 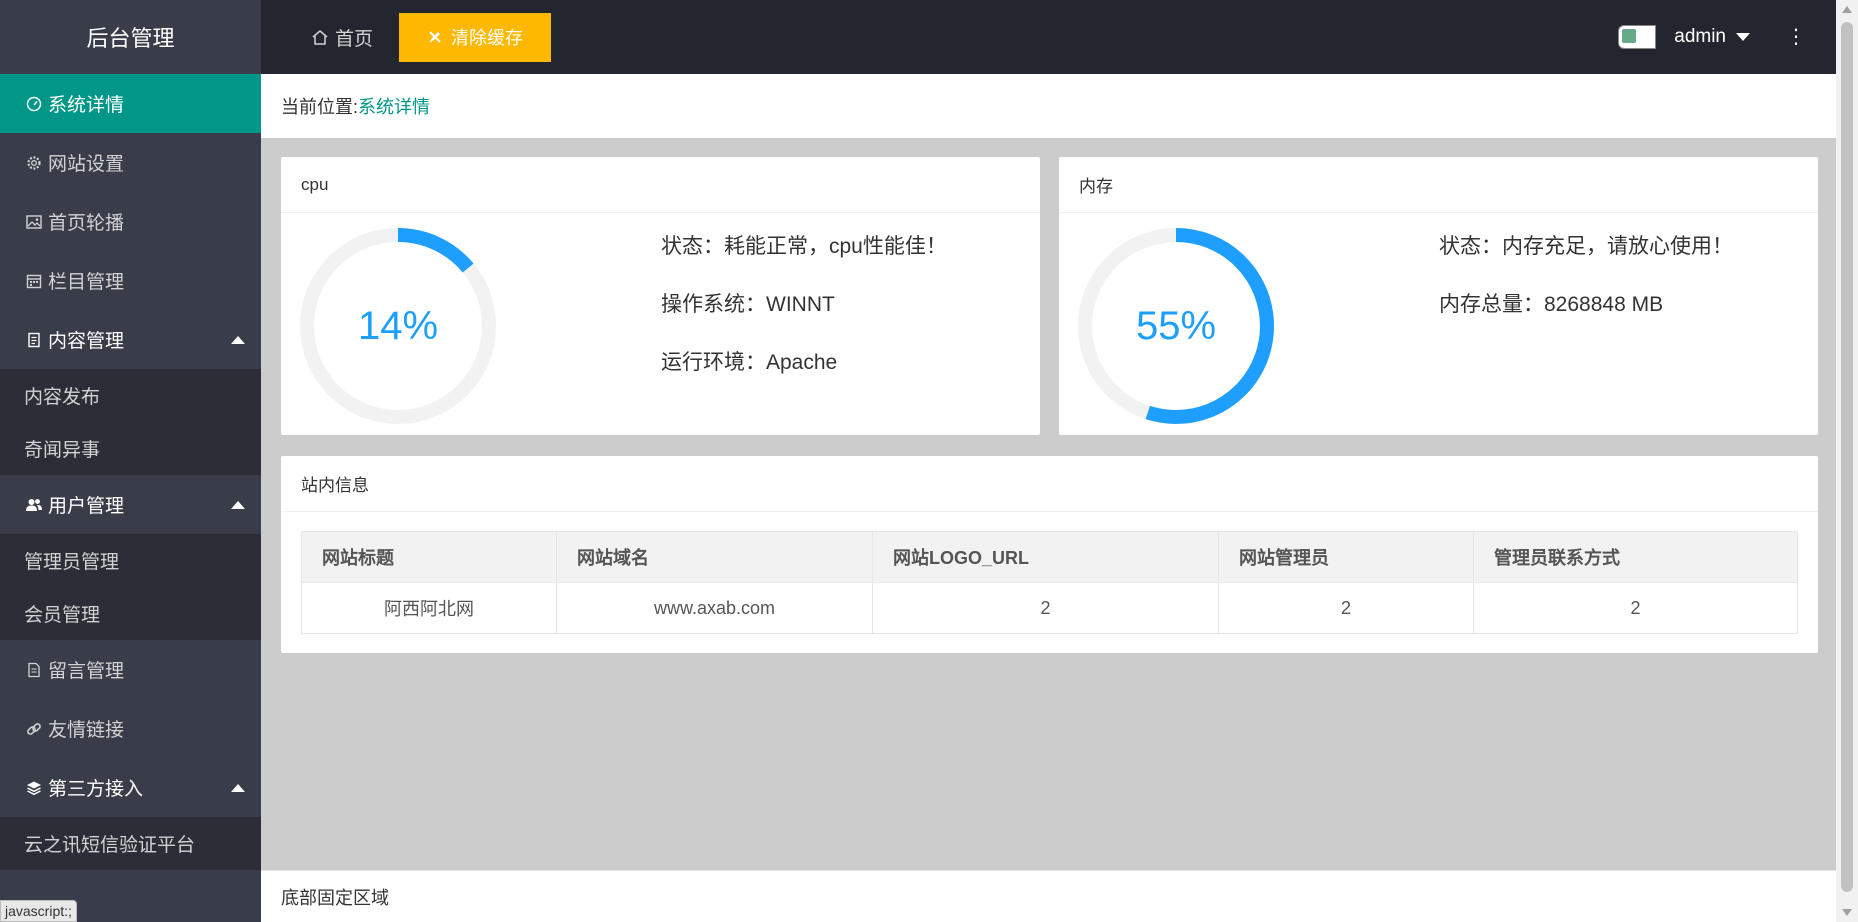 What do you see at coordinates (86, 282) in the screenshot?
I see `sidebar-item-label: 栏目管理` at bounding box center [86, 282].